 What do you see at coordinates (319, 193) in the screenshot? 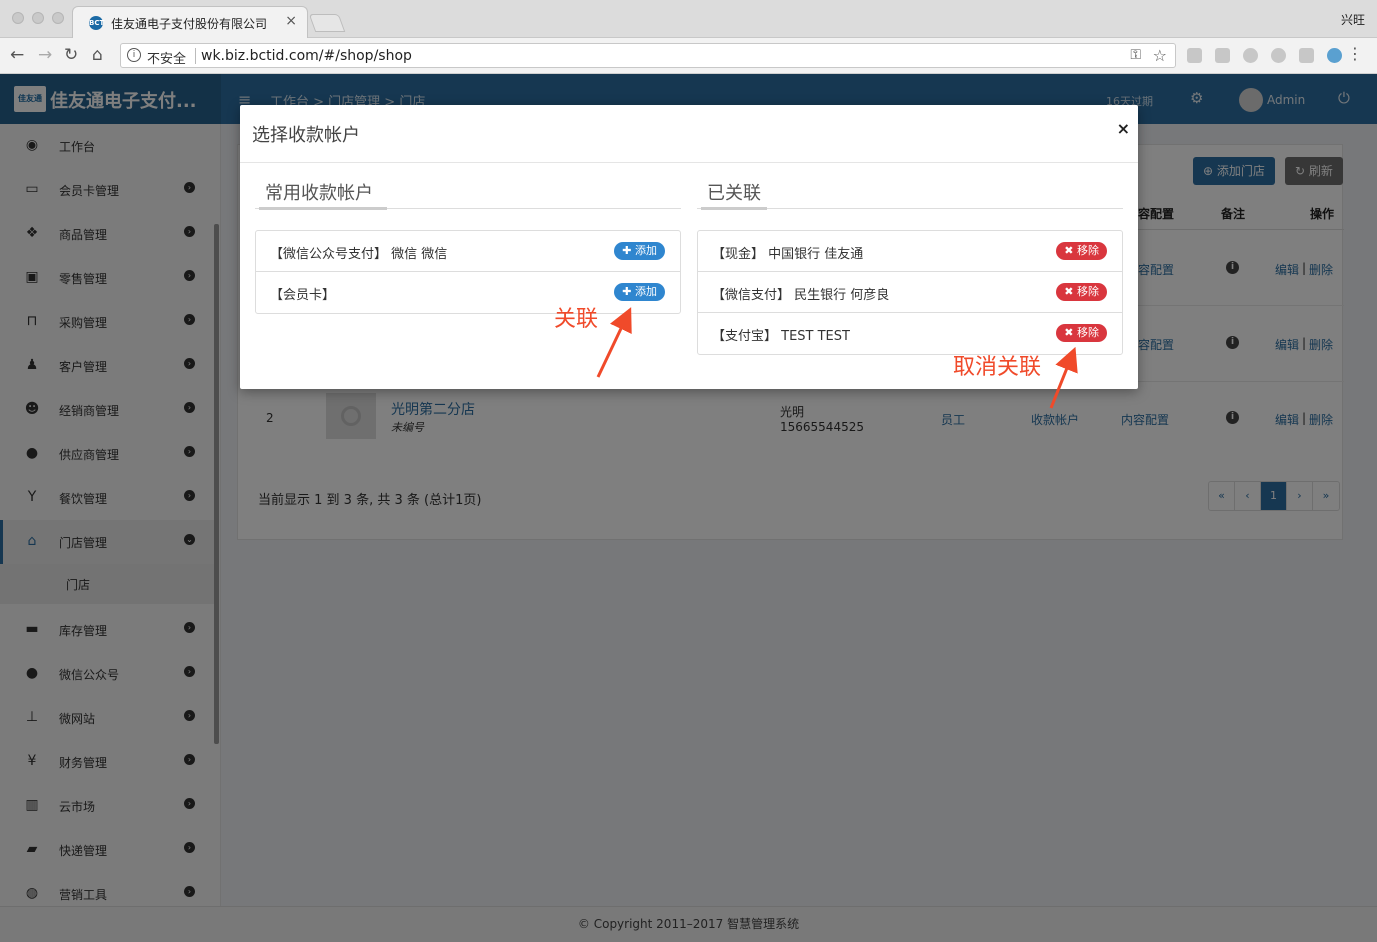
I see `common-accounts-title: 常用收款帐户` at bounding box center [319, 193].